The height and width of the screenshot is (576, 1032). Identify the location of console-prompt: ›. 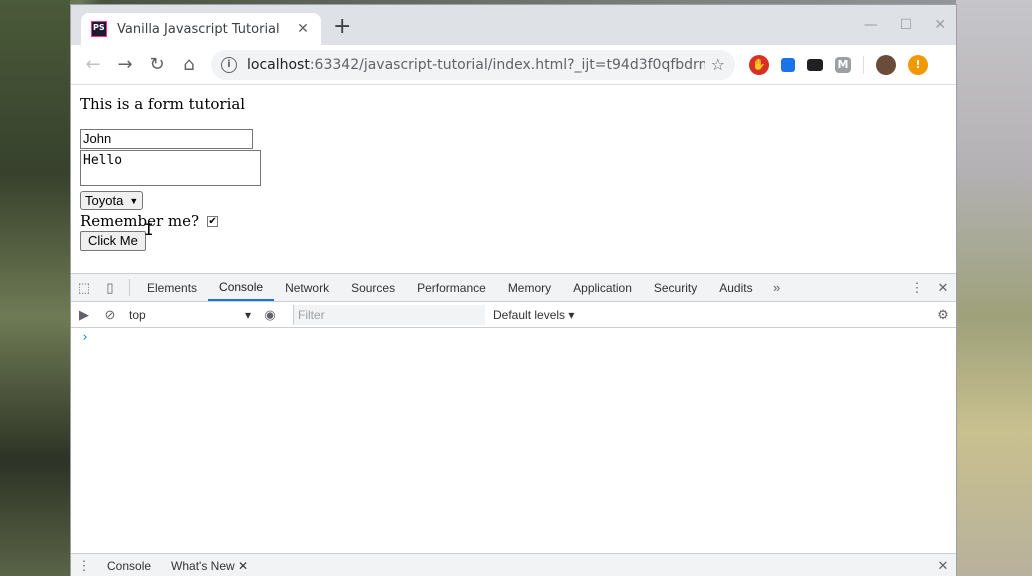
(513, 337).